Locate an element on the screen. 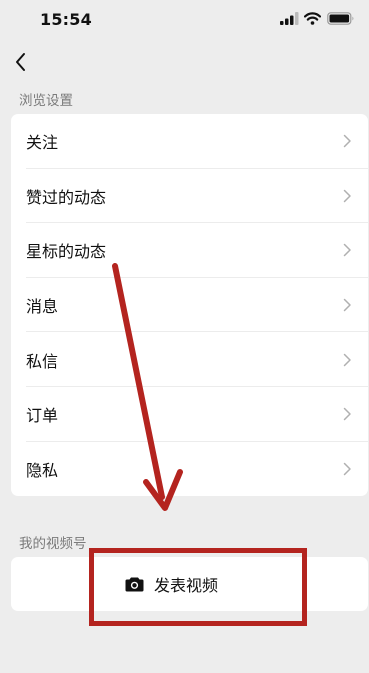 The height and width of the screenshot is (673, 369). menu-item-label: 订单 is located at coordinates (42, 416).